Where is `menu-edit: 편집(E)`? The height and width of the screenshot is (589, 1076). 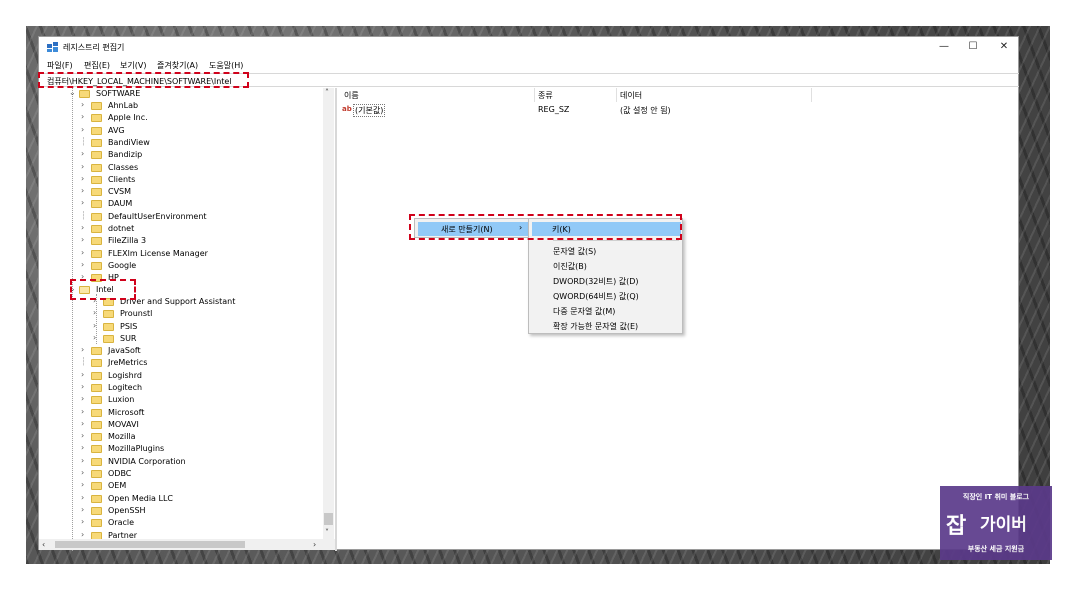
menu-edit: 편집(E) is located at coordinates (97, 65).